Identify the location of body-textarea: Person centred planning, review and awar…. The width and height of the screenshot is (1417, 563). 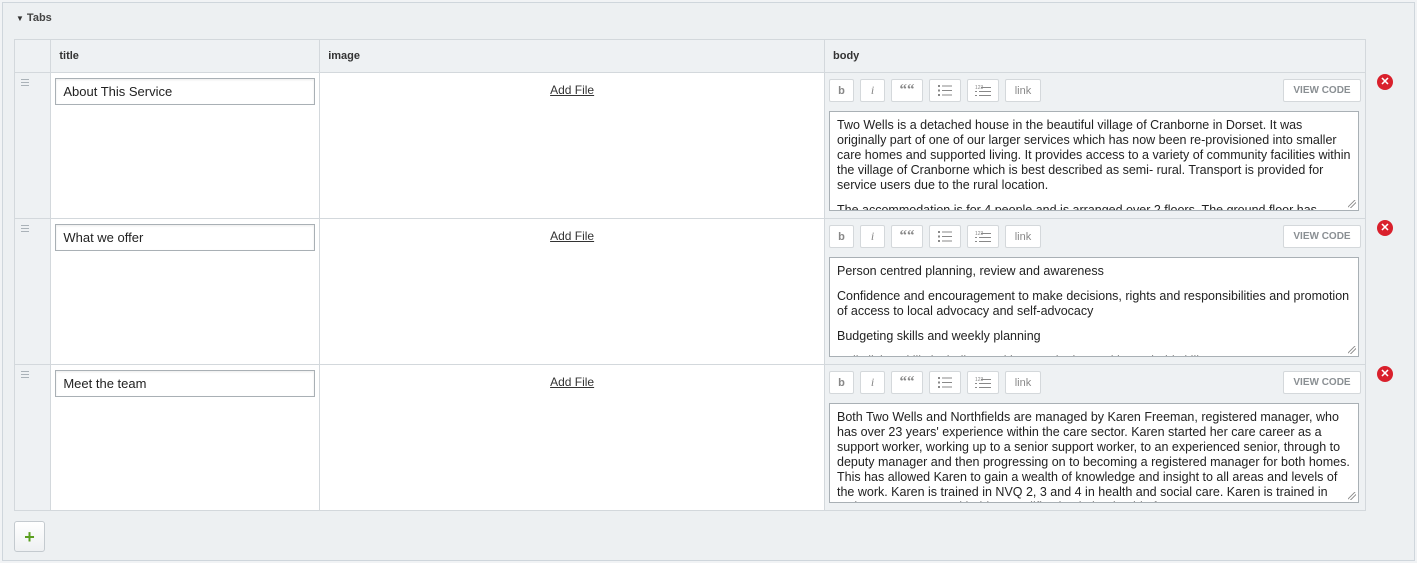
(1094, 307).